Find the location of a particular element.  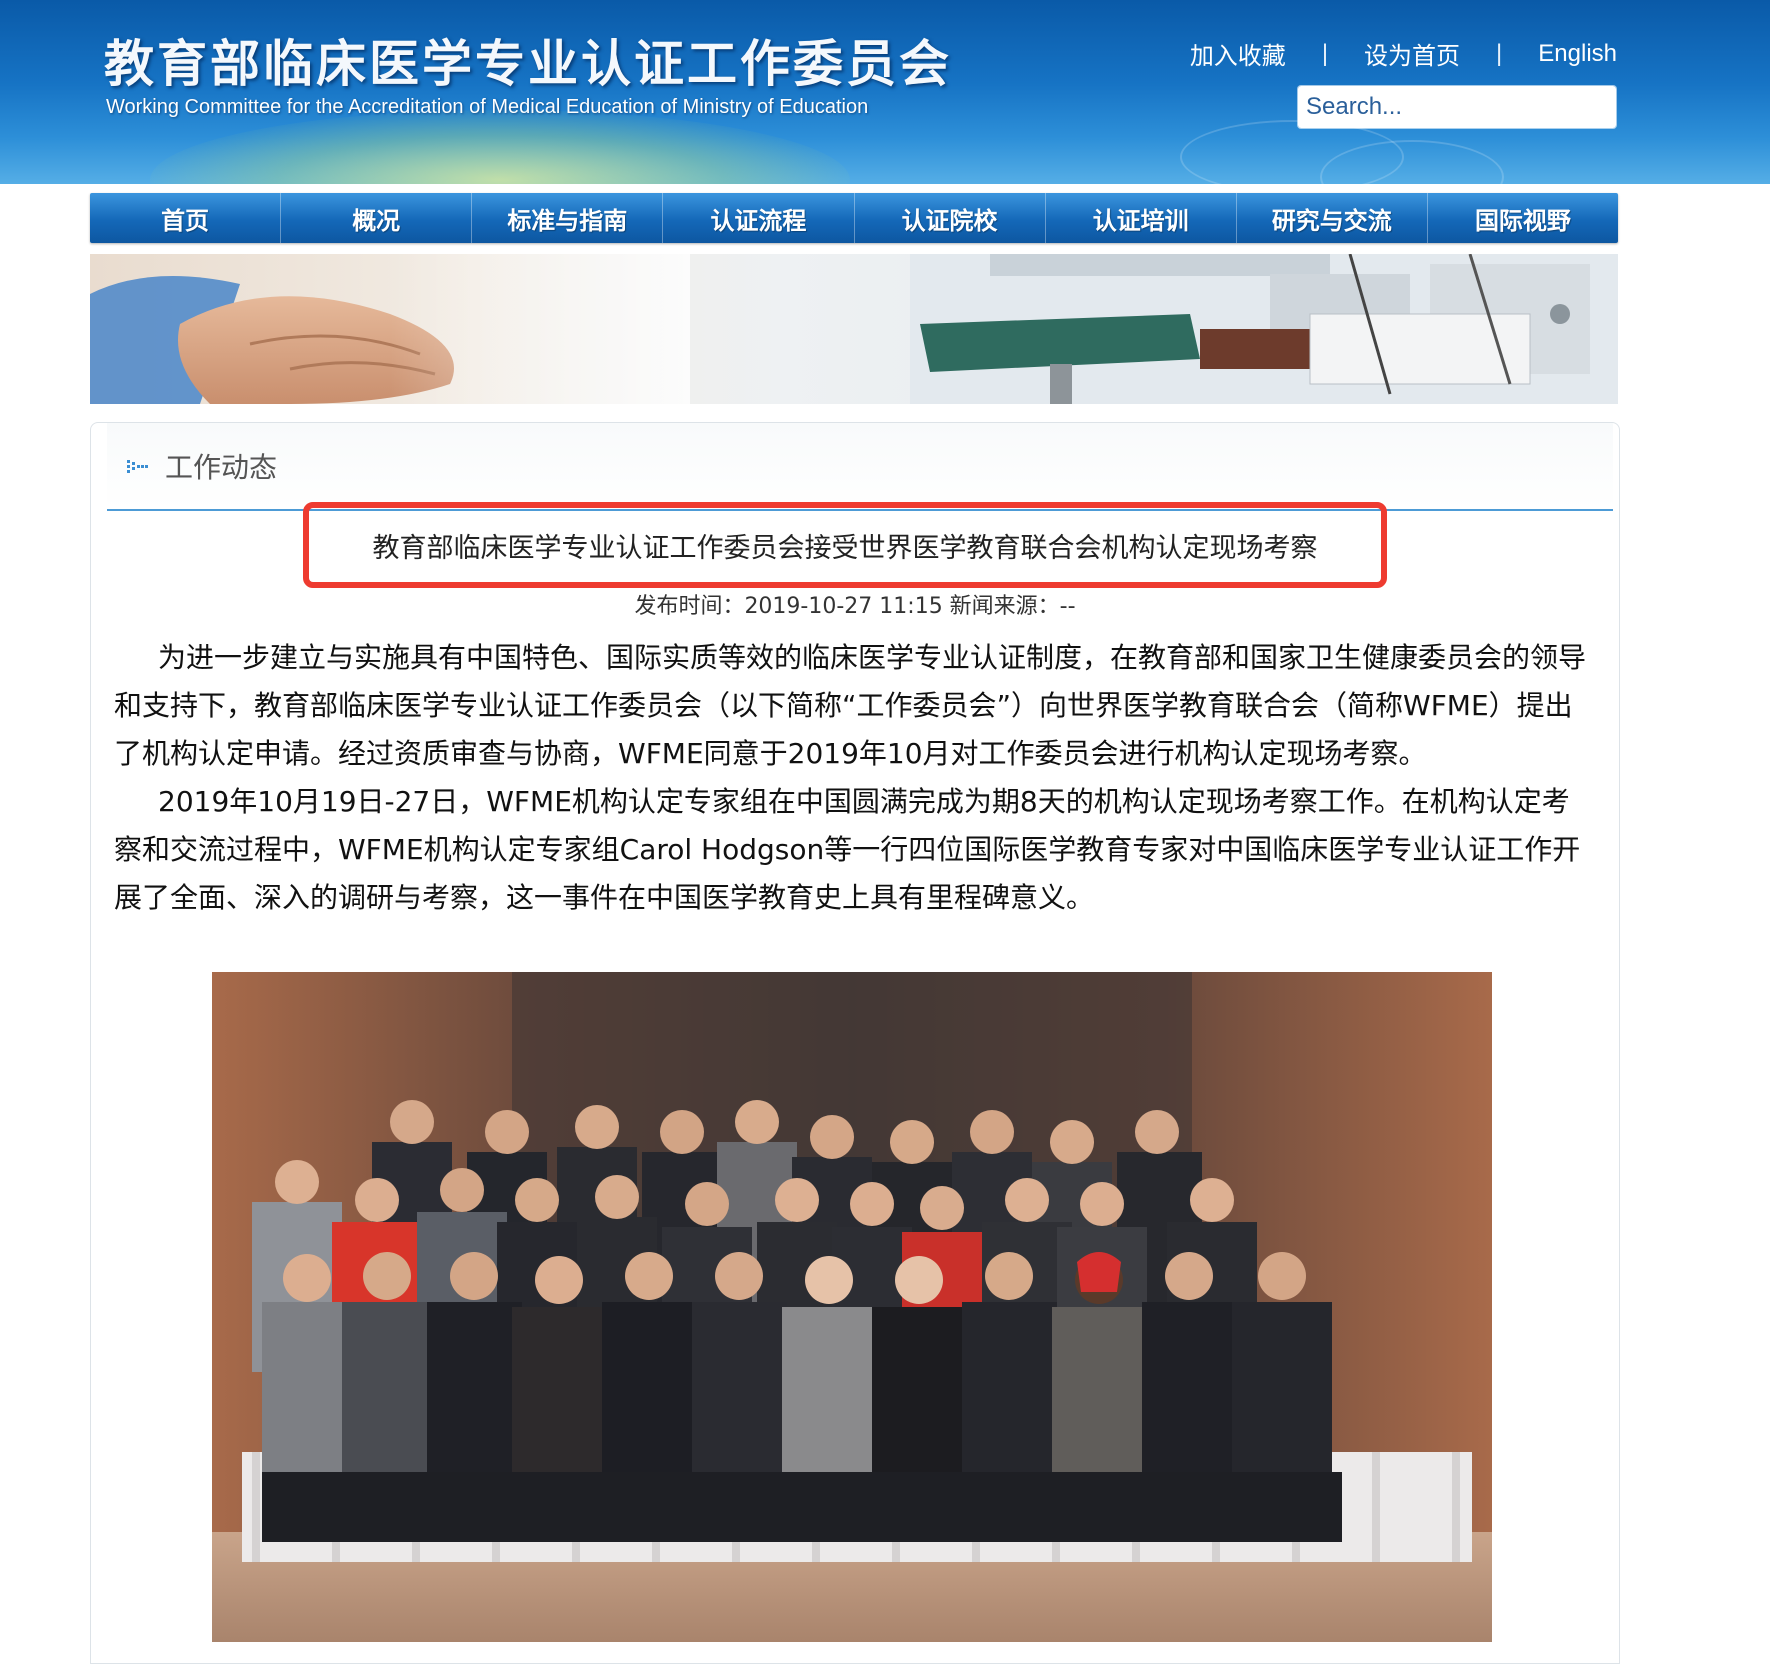

nav-item-training: 认证培训 is located at coordinates (1141, 218).